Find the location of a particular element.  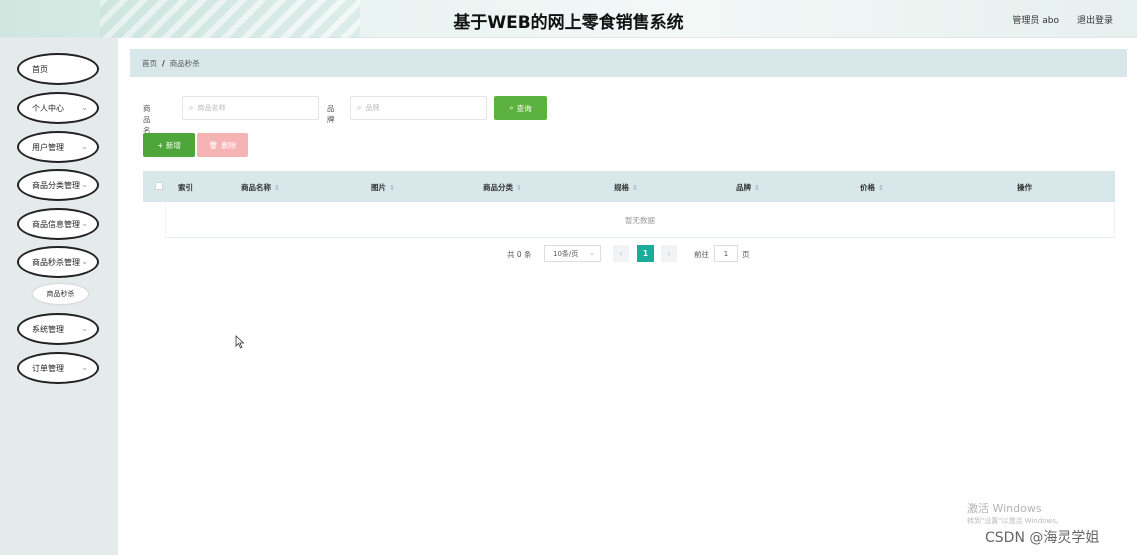

next-page-button: › is located at coordinates (669, 253).